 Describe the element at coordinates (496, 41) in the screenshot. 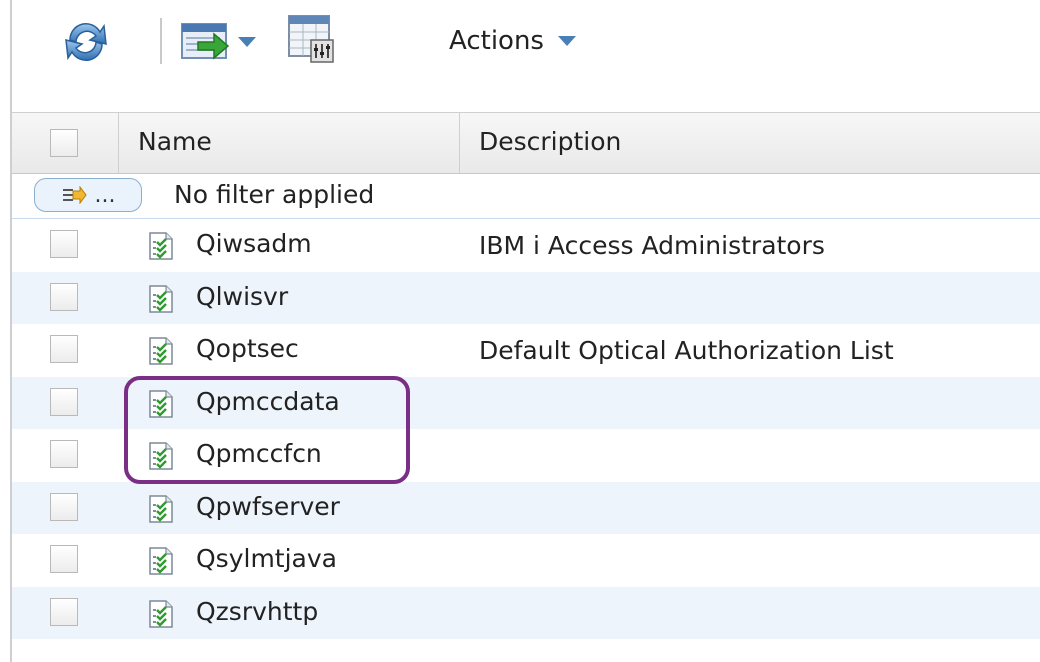

I see `actions-label: Actions` at that location.